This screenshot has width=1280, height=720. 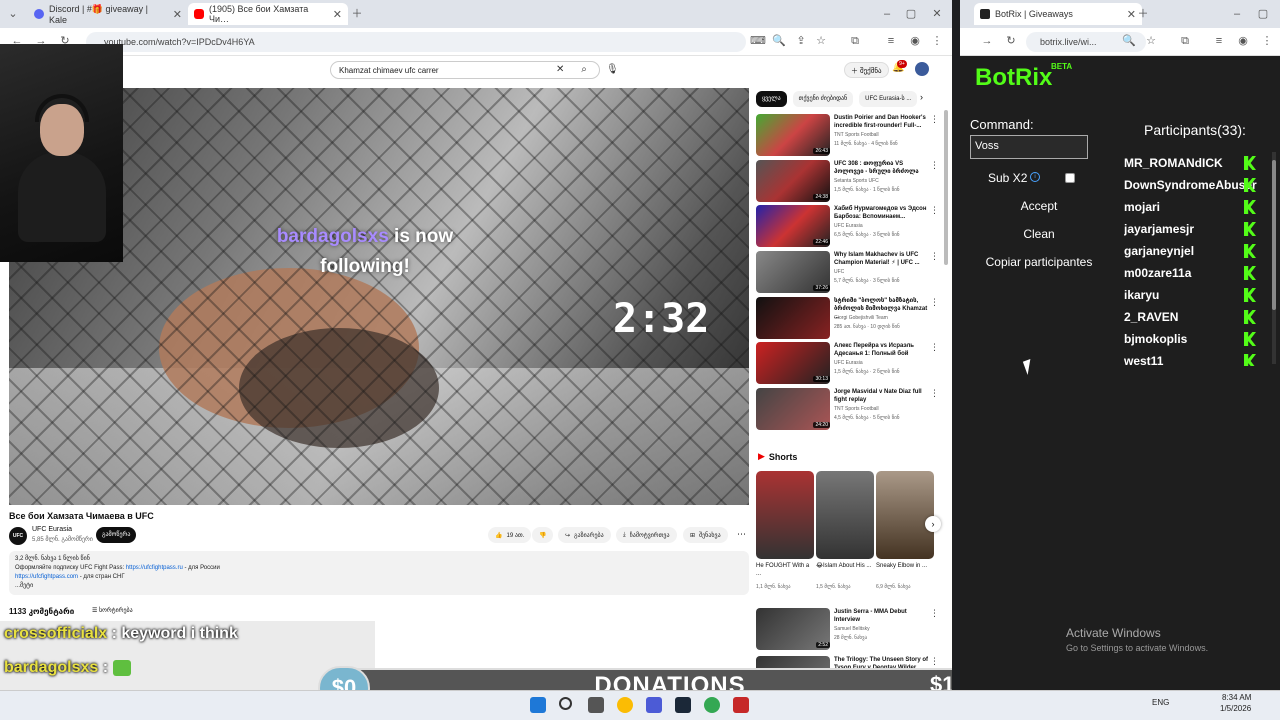 I want to click on obs-icon, so click(x=741, y=705).